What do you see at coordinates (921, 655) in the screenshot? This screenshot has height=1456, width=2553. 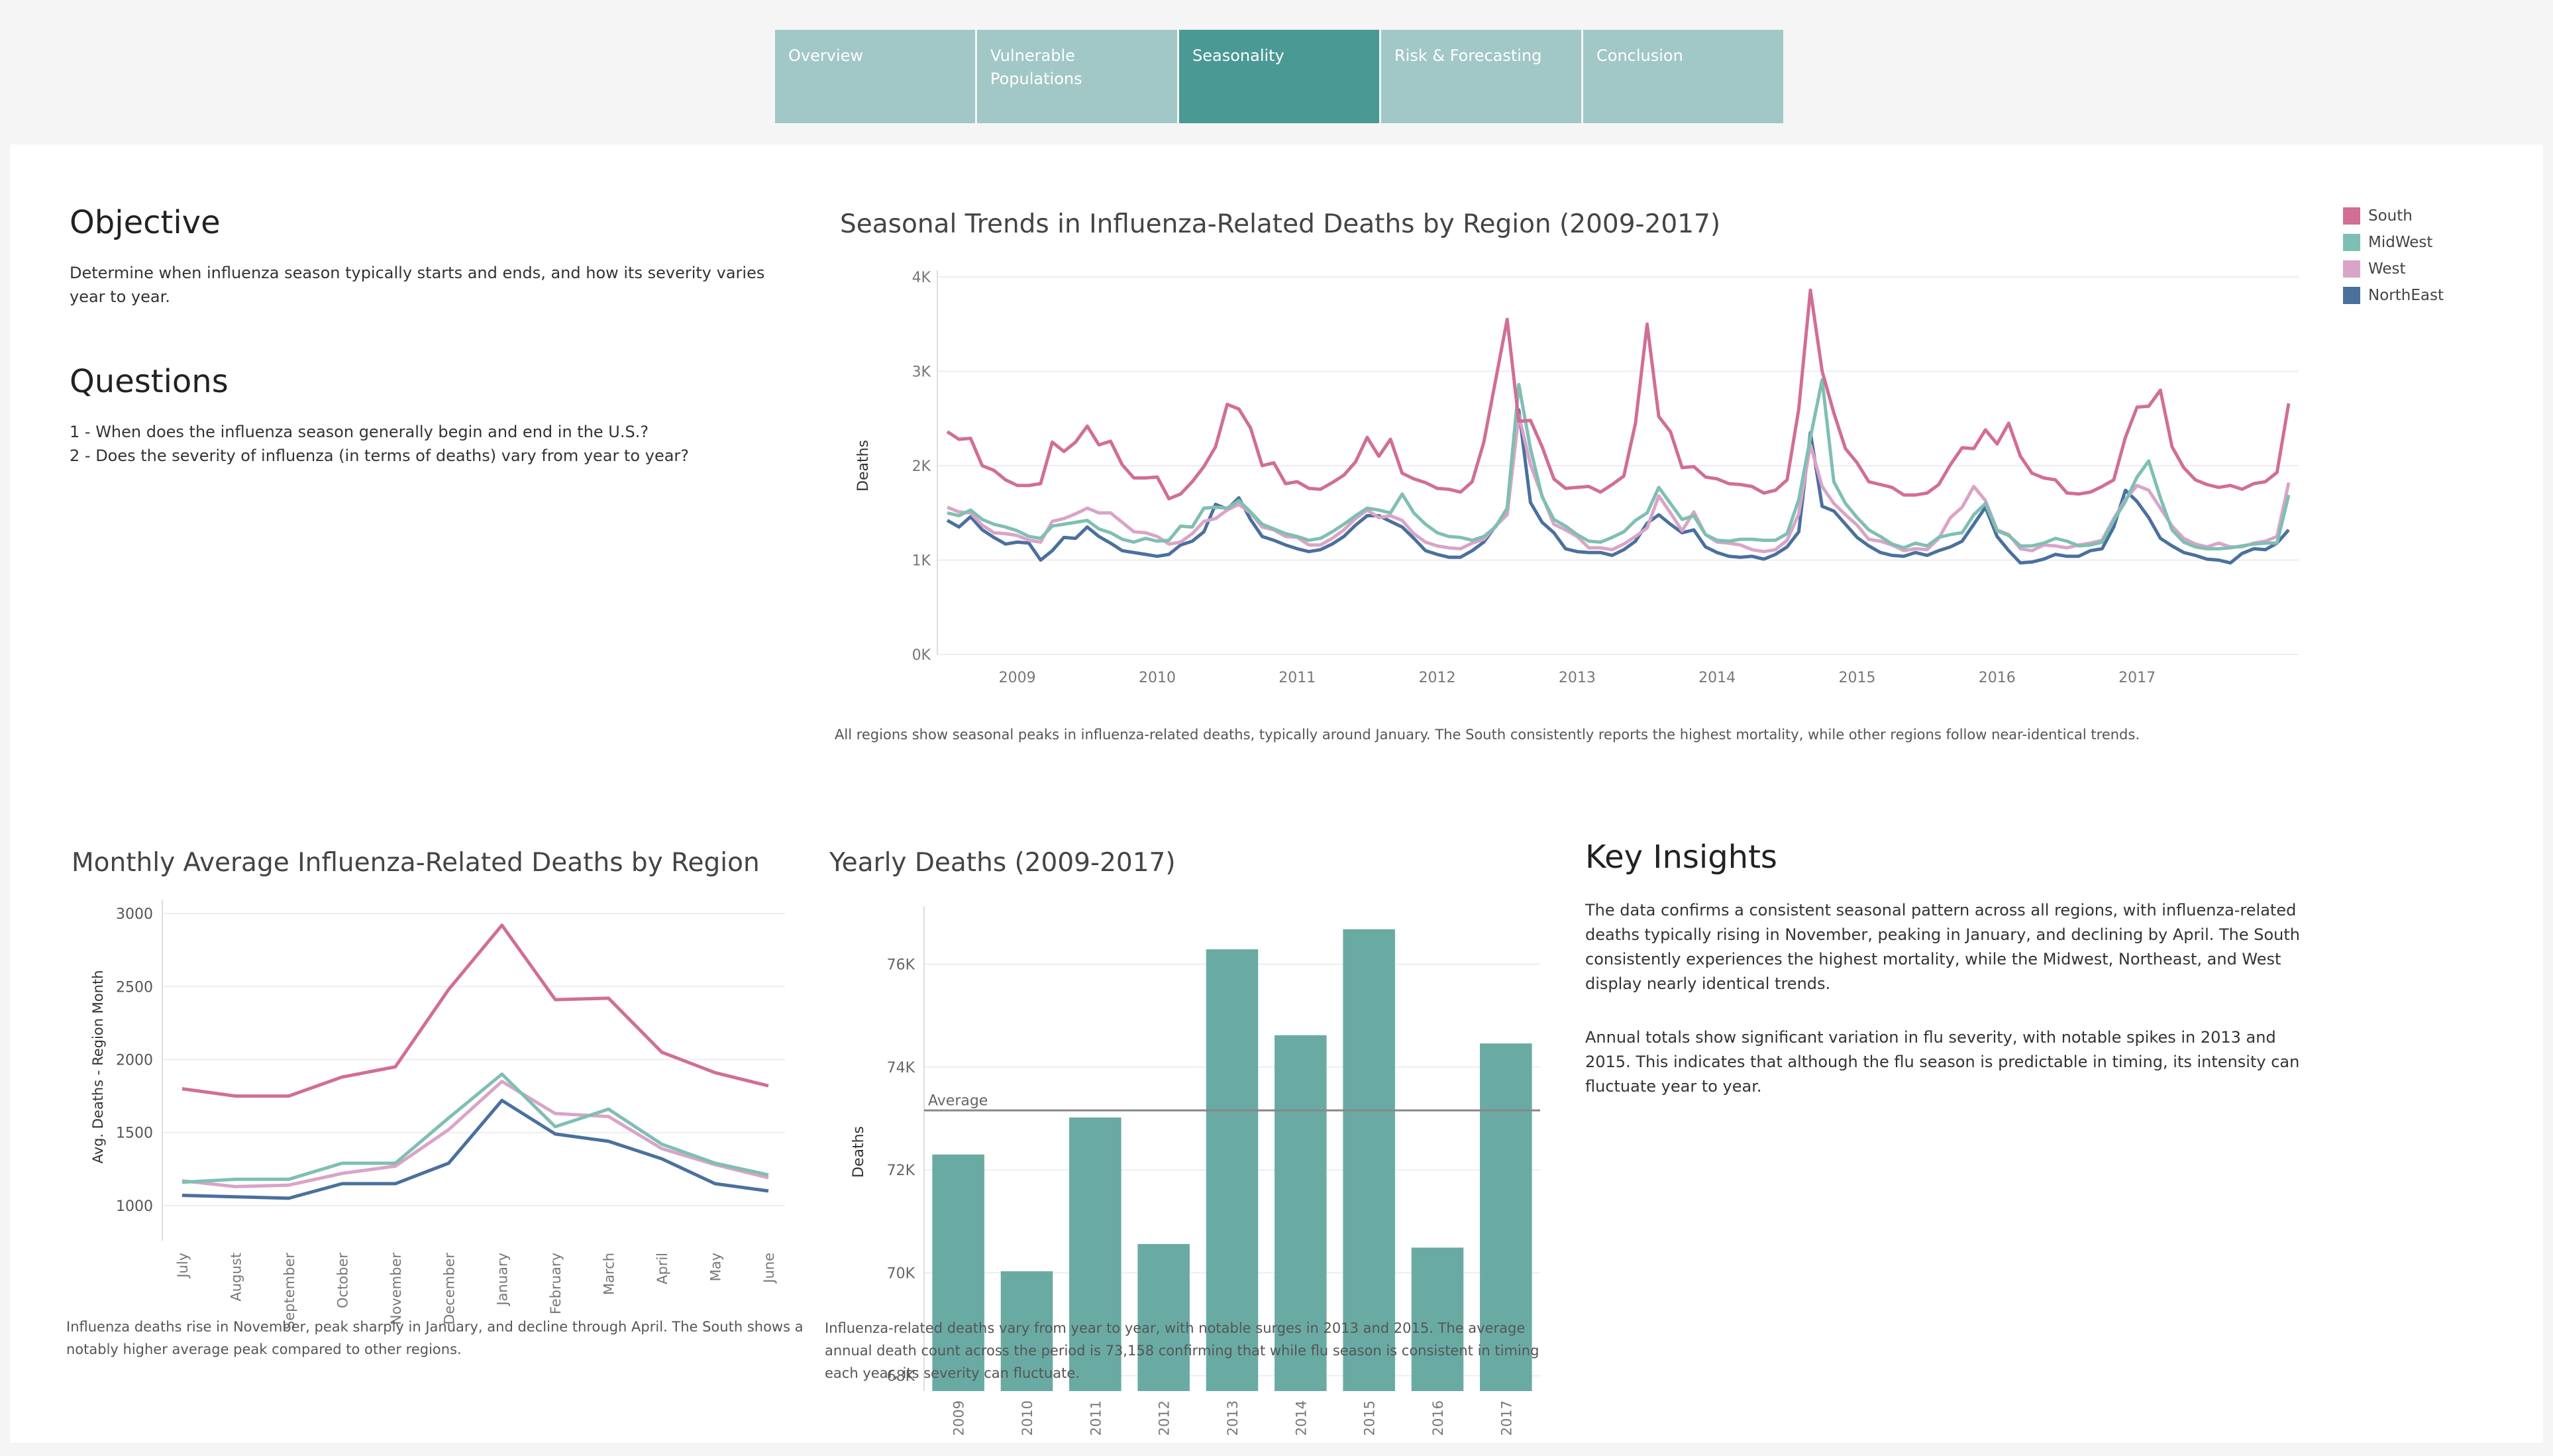 I see `y-tick-label: 0K` at bounding box center [921, 655].